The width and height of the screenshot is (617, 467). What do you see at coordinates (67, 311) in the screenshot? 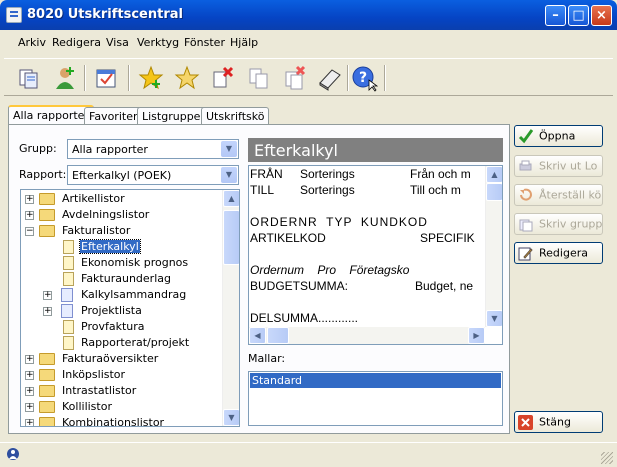
I see `report-group-icon` at bounding box center [67, 311].